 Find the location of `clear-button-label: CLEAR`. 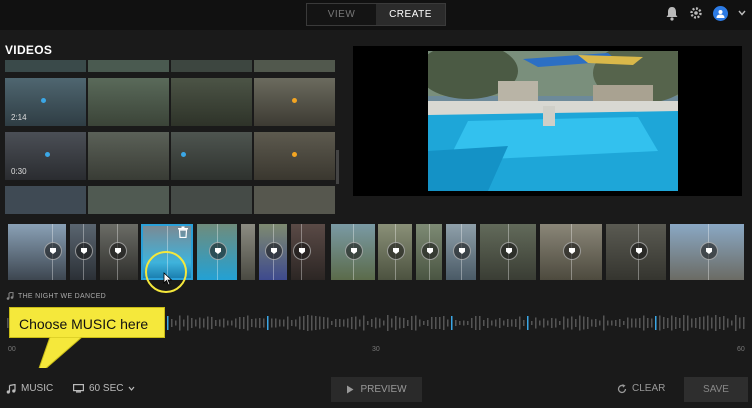

clear-button-label: CLEAR is located at coordinates (649, 388).